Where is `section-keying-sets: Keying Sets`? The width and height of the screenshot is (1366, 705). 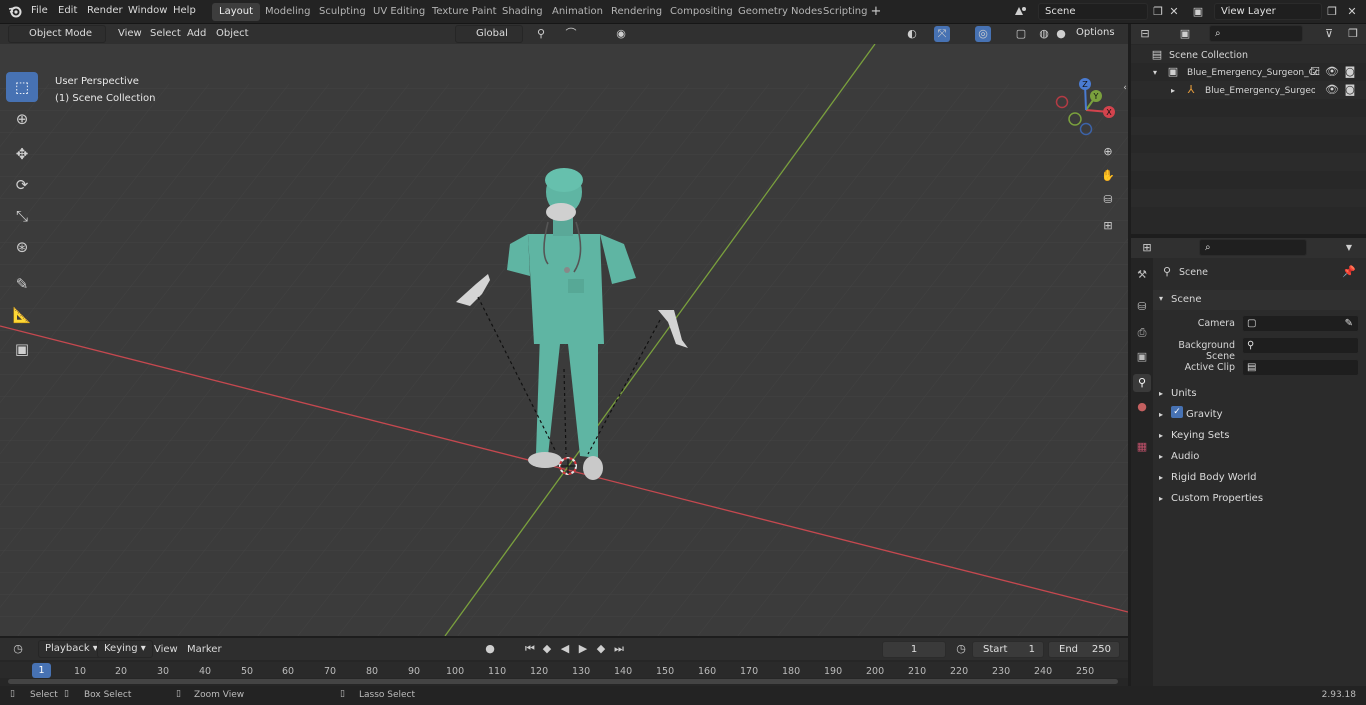
section-keying-sets: Keying Sets is located at coordinates (1200, 435).